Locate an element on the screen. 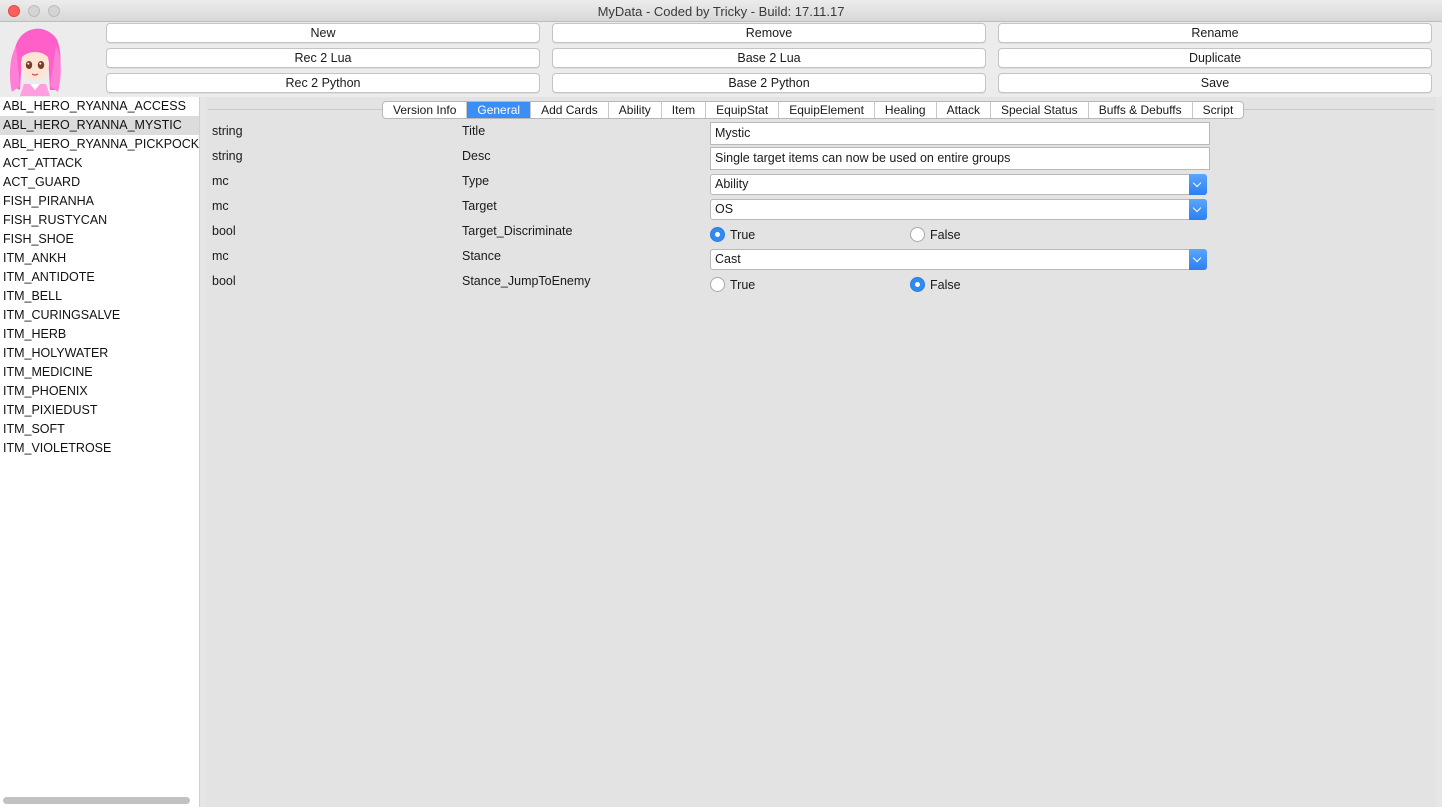 The height and width of the screenshot is (807, 1442). list-item: FISH_SHOE is located at coordinates (99, 239).